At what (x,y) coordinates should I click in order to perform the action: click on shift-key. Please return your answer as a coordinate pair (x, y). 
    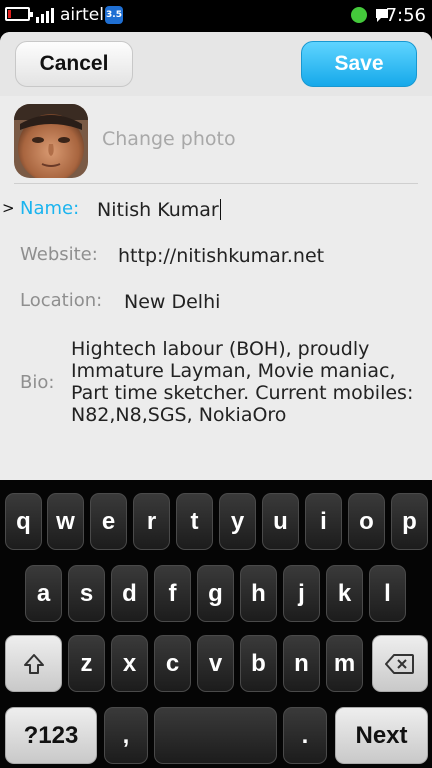
    Looking at the image, I should click on (33, 663).